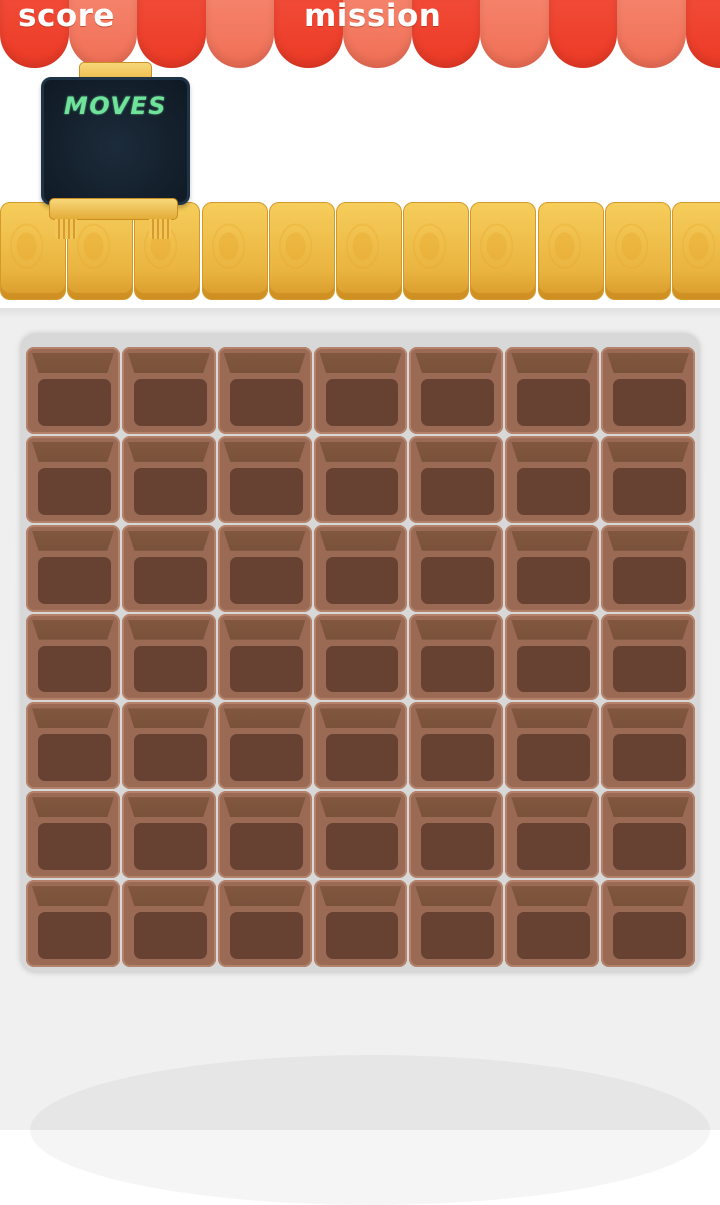 The width and height of the screenshot is (720, 1205). What do you see at coordinates (113, 209) in the screenshot?
I see `chalkboard-stand` at bounding box center [113, 209].